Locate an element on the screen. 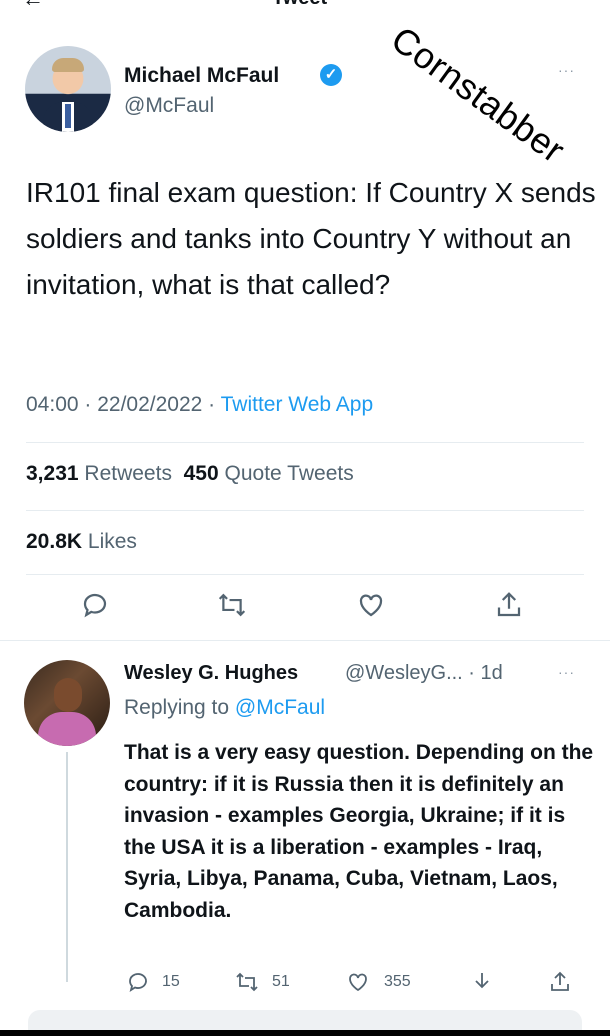  likes-count: 20.8K is located at coordinates (54, 541).